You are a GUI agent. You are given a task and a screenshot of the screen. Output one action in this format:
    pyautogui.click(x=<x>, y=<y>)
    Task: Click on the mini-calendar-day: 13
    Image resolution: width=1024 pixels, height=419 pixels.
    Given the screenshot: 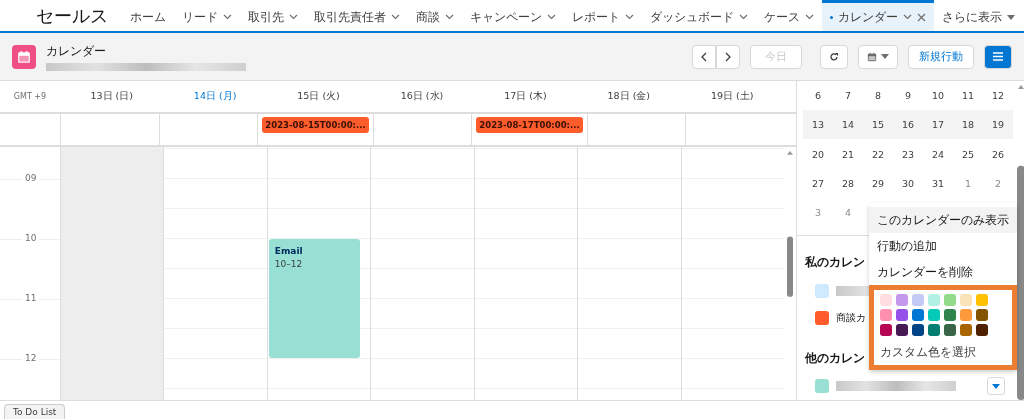 What is the action you would take?
    pyautogui.click(x=818, y=125)
    